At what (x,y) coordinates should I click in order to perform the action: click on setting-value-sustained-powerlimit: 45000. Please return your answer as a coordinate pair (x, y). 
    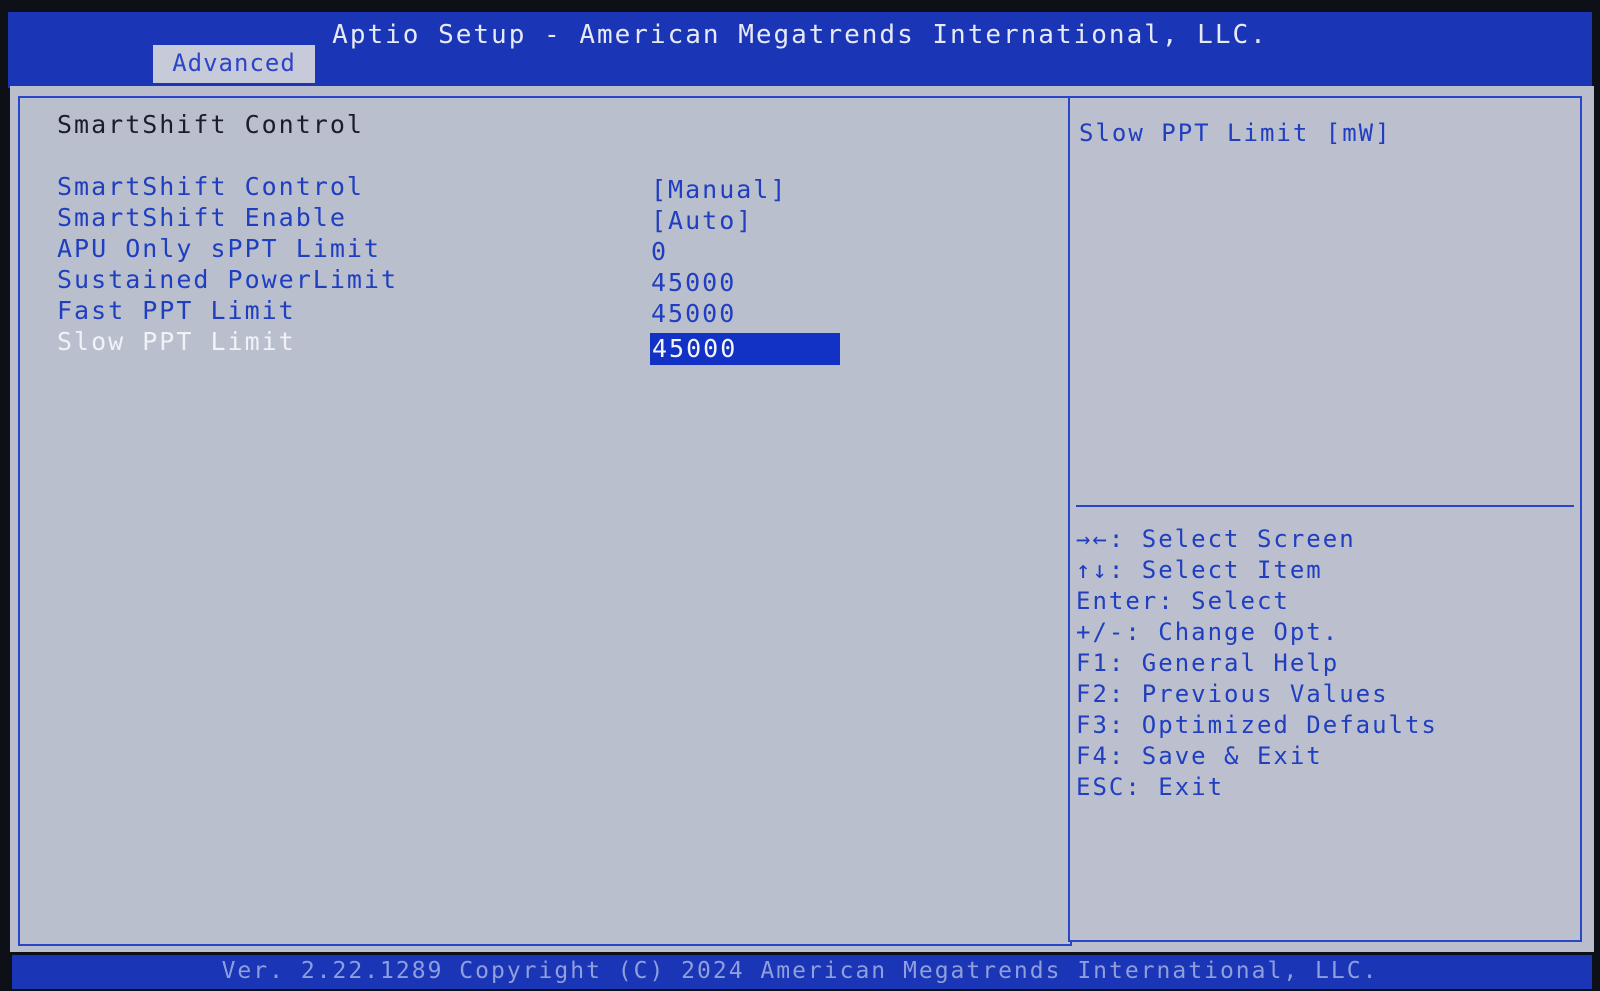
    Looking at the image, I should click on (693, 282).